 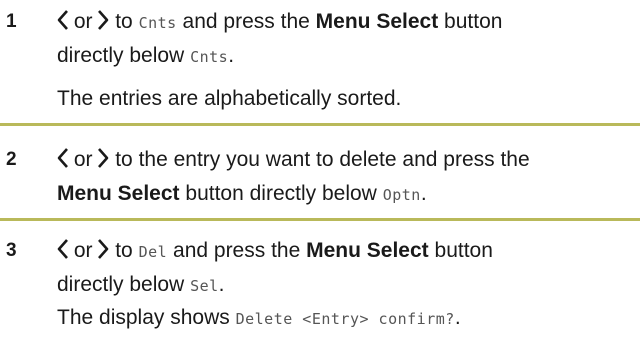 What do you see at coordinates (209, 57) in the screenshot?
I see `lcd-below: Cnts` at bounding box center [209, 57].